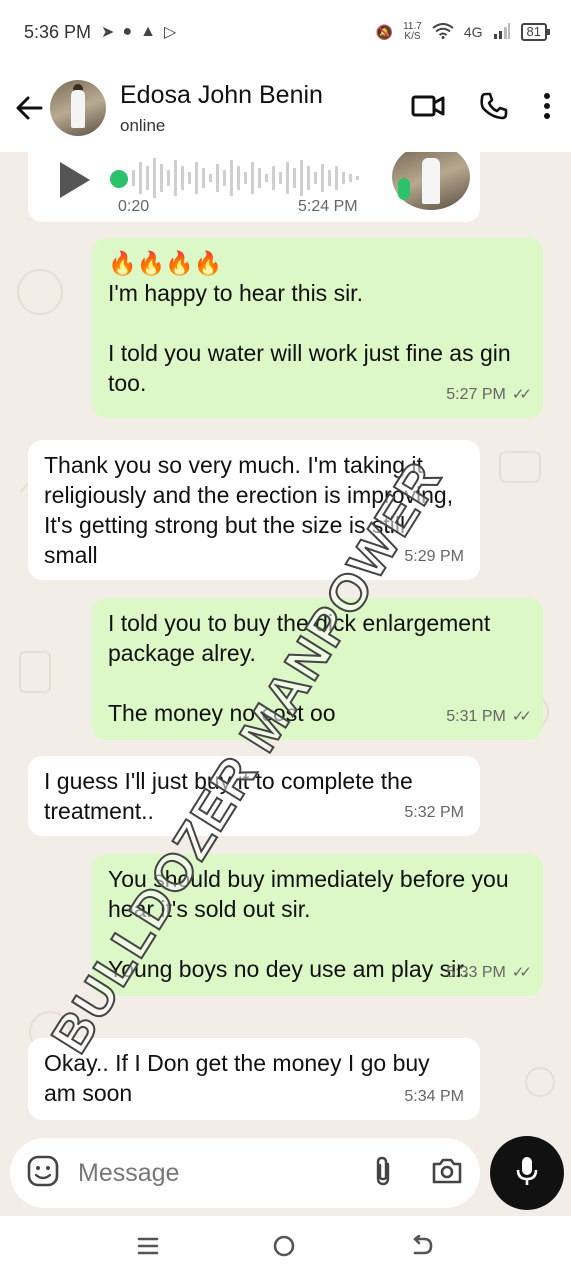  What do you see at coordinates (412, 31) in the screenshot?
I see `net-speed: 11.7 K/S` at bounding box center [412, 31].